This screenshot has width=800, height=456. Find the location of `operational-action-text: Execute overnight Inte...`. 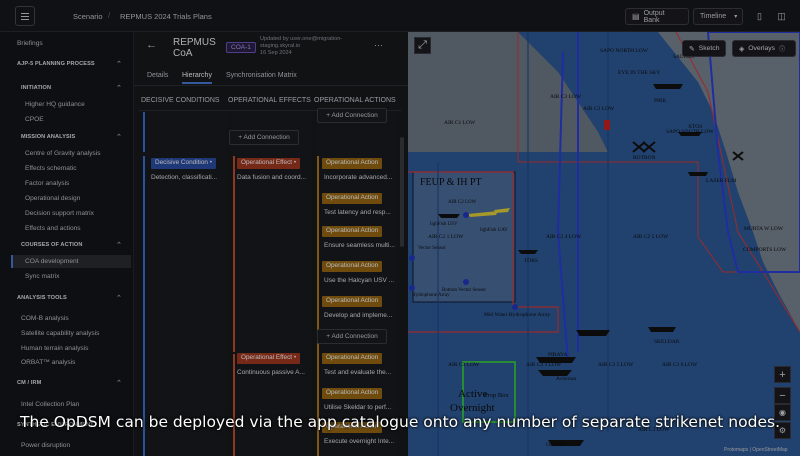

operational-action-text: Execute overnight Inte... is located at coordinates (359, 441).